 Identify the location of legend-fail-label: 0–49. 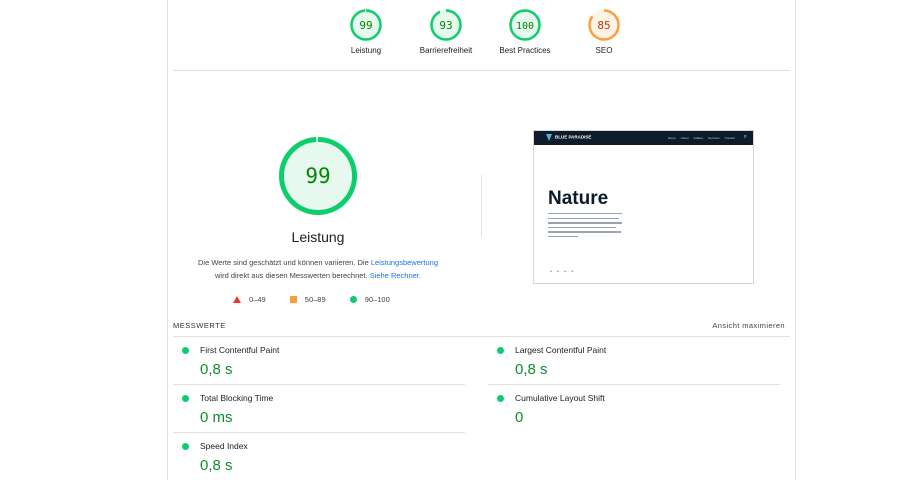
(257, 299).